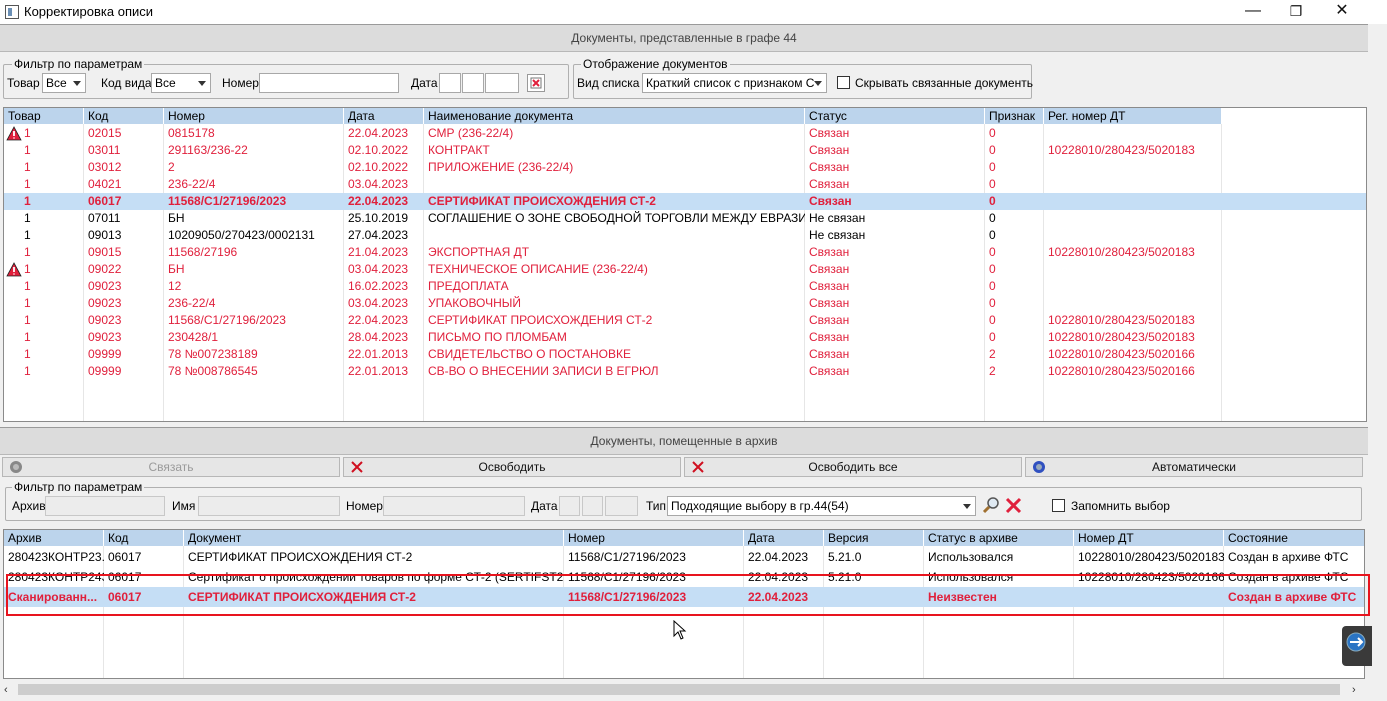 The image size is (1387, 701). I want to click on mouse-cursor-icon, so click(680, 630).